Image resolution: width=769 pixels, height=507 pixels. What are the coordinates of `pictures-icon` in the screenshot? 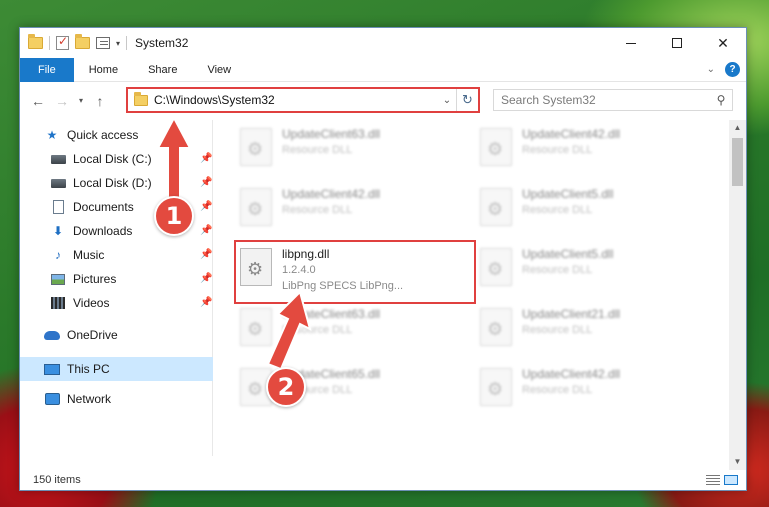 It's located at (58, 279).